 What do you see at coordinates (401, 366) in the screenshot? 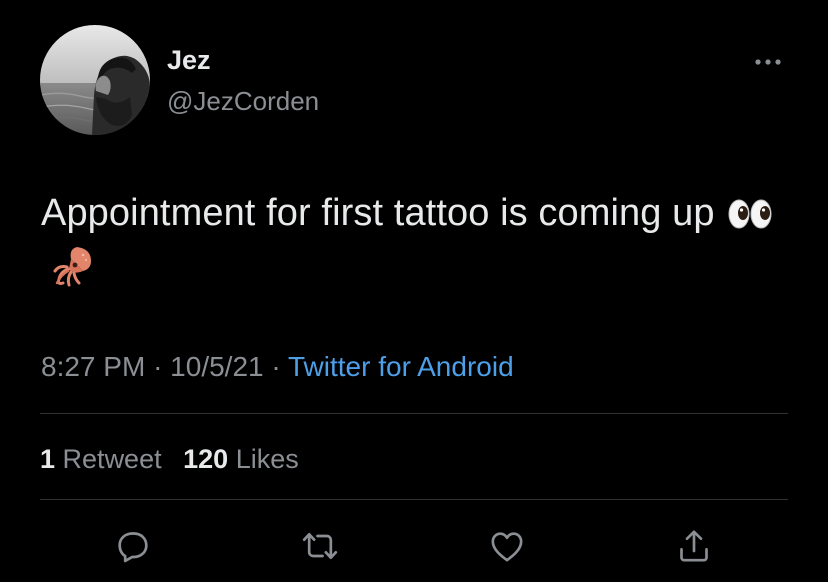
I see `tweet-source-link: Twitter for Android` at bounding box center [401, 366].